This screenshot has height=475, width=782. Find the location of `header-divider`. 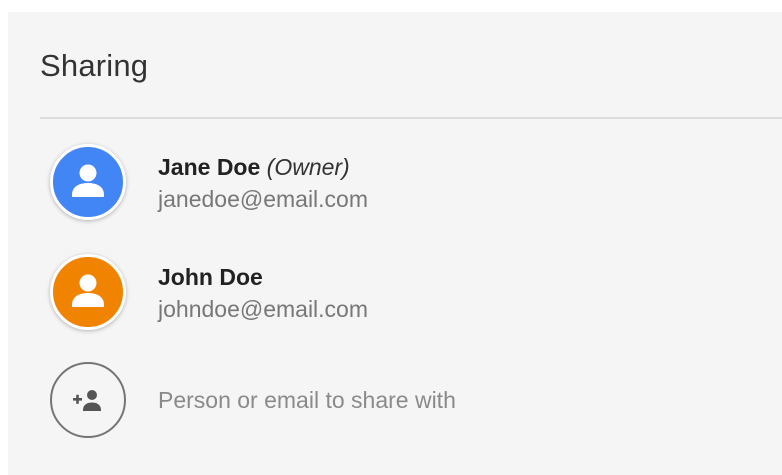

header-divider is located at coordinates (411, 118).